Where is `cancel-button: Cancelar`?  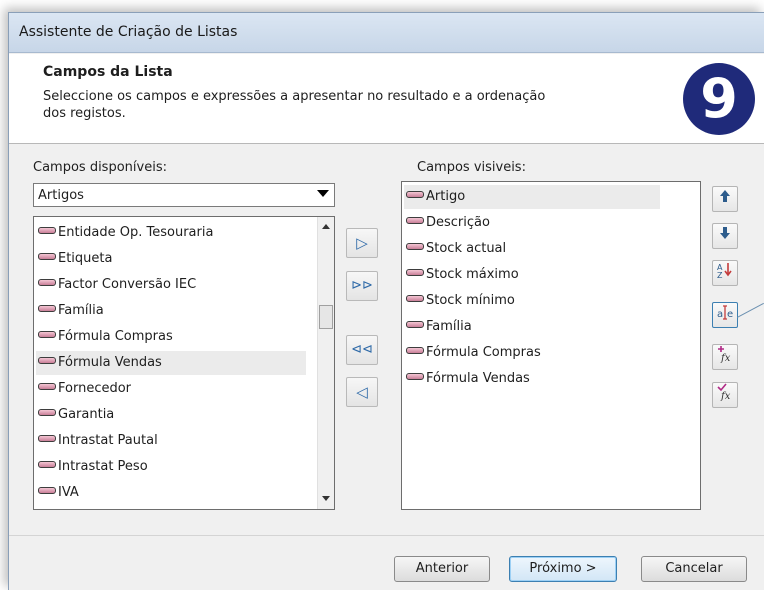 cancel-button: Cancelar is located at coordinates (694, 569).